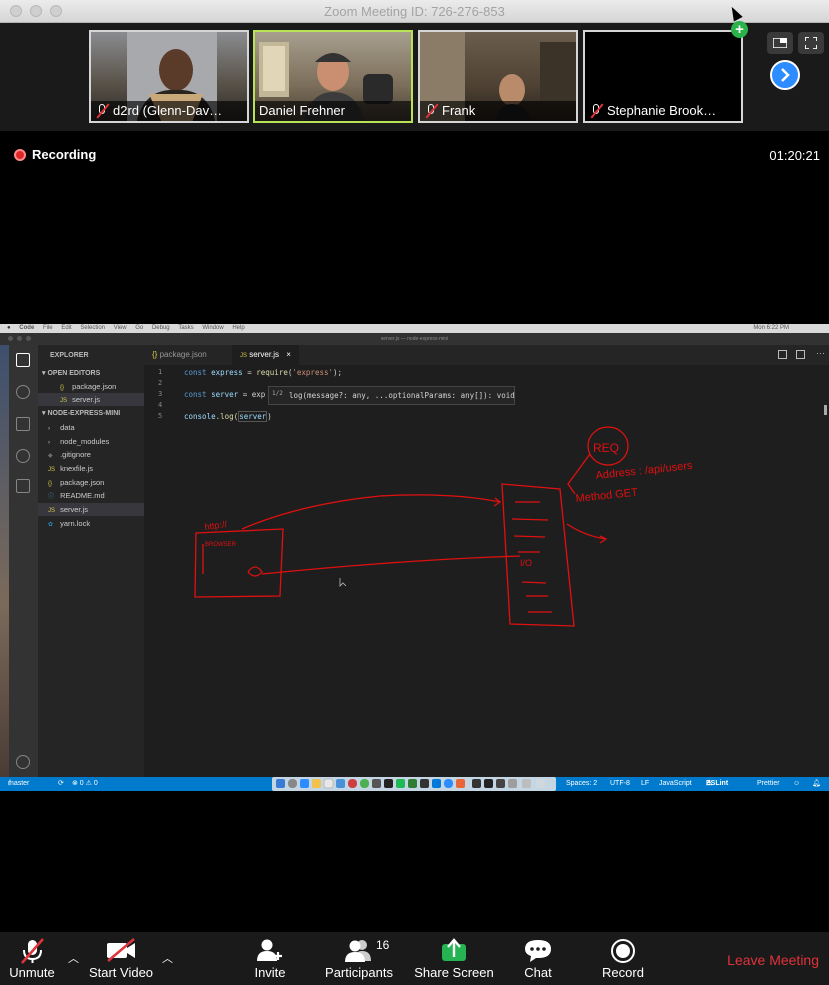  Describe the element at coordinates (773, 960) in the screenshot. I see `leave-meeting-button: Leave Meeting` at that location.